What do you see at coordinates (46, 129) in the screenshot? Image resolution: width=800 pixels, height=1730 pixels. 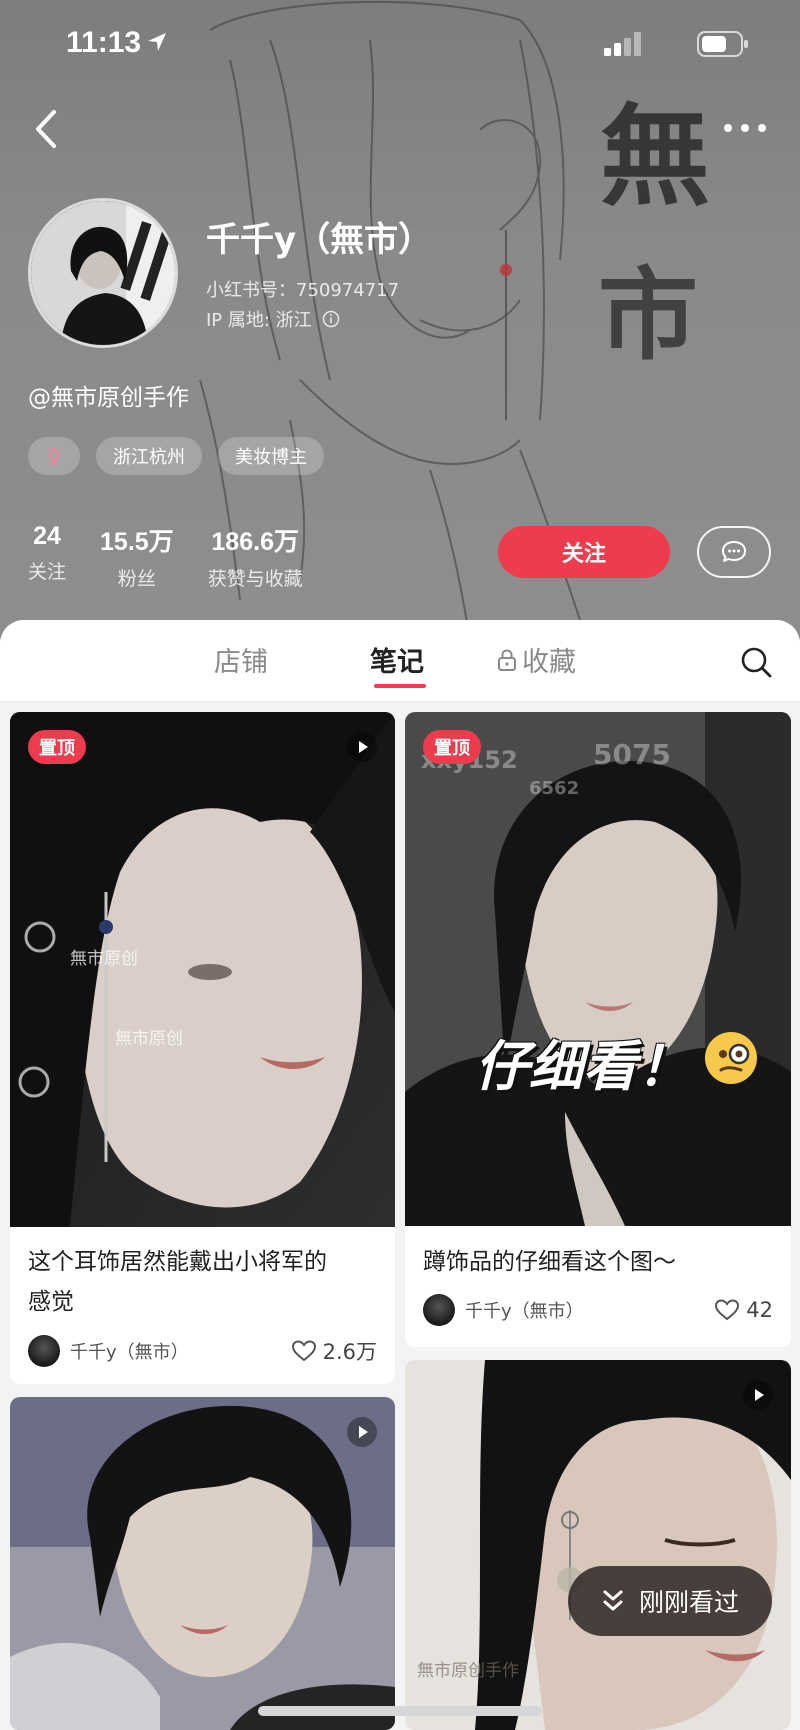 I see `back-chevron-icon` at bounding box center [46, 129].